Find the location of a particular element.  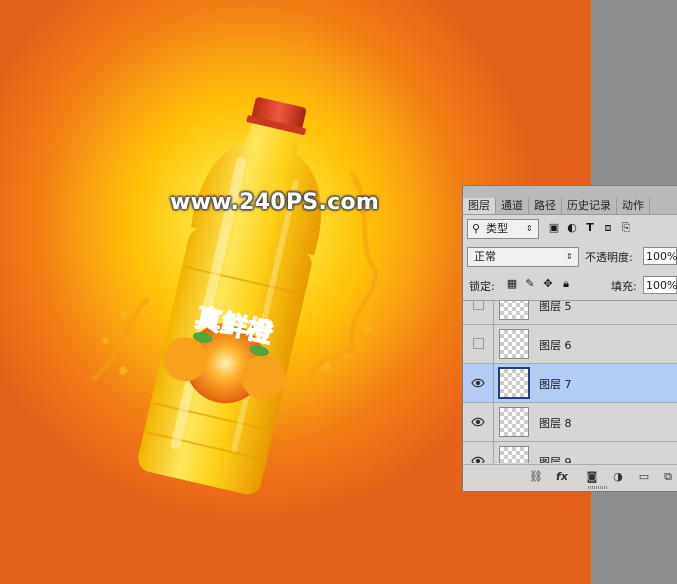

filter-kind-dropdown: ⚲ 类型 ⇕ is located at coordinates (503, 229).